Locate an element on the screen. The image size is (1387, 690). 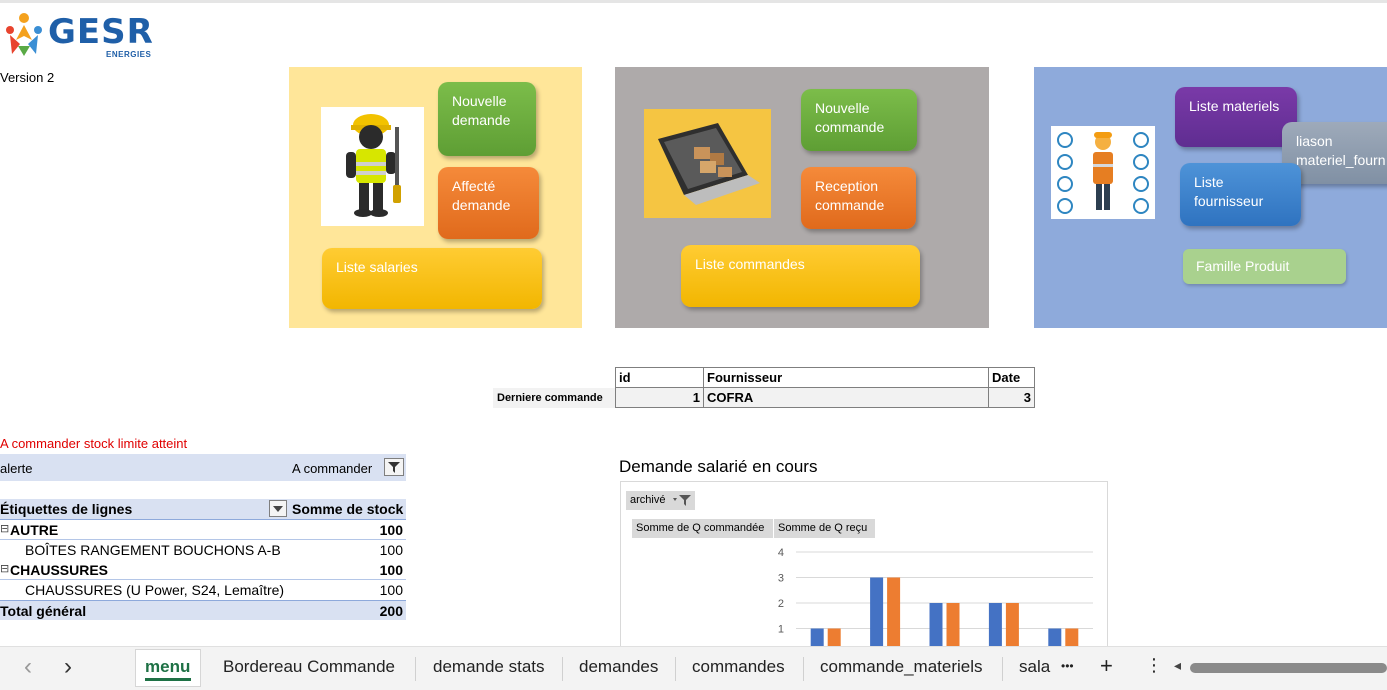
more-tabs-button: ••• is located at coordinates (1067, 666).